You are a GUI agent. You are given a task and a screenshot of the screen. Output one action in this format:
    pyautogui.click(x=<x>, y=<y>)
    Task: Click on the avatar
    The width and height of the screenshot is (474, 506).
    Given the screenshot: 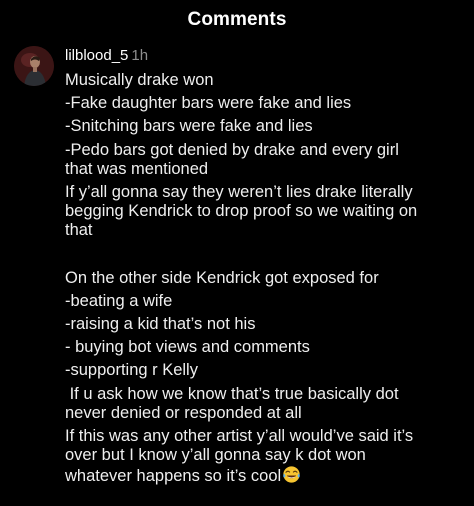 What is the action you would take?
    pyautogui.click(x=34, y=66)
    